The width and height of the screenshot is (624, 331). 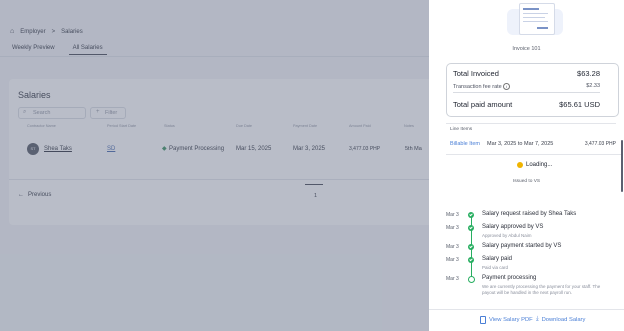 I want to click on line-item-link: Billable Item, so click(x=465, y=144).